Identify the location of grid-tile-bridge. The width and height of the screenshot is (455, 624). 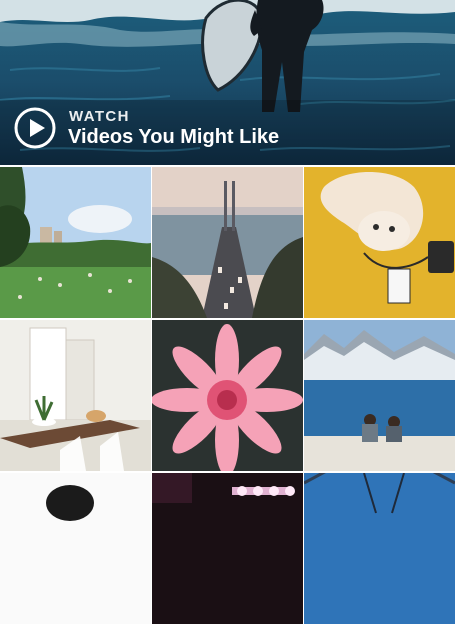
(227, 242).